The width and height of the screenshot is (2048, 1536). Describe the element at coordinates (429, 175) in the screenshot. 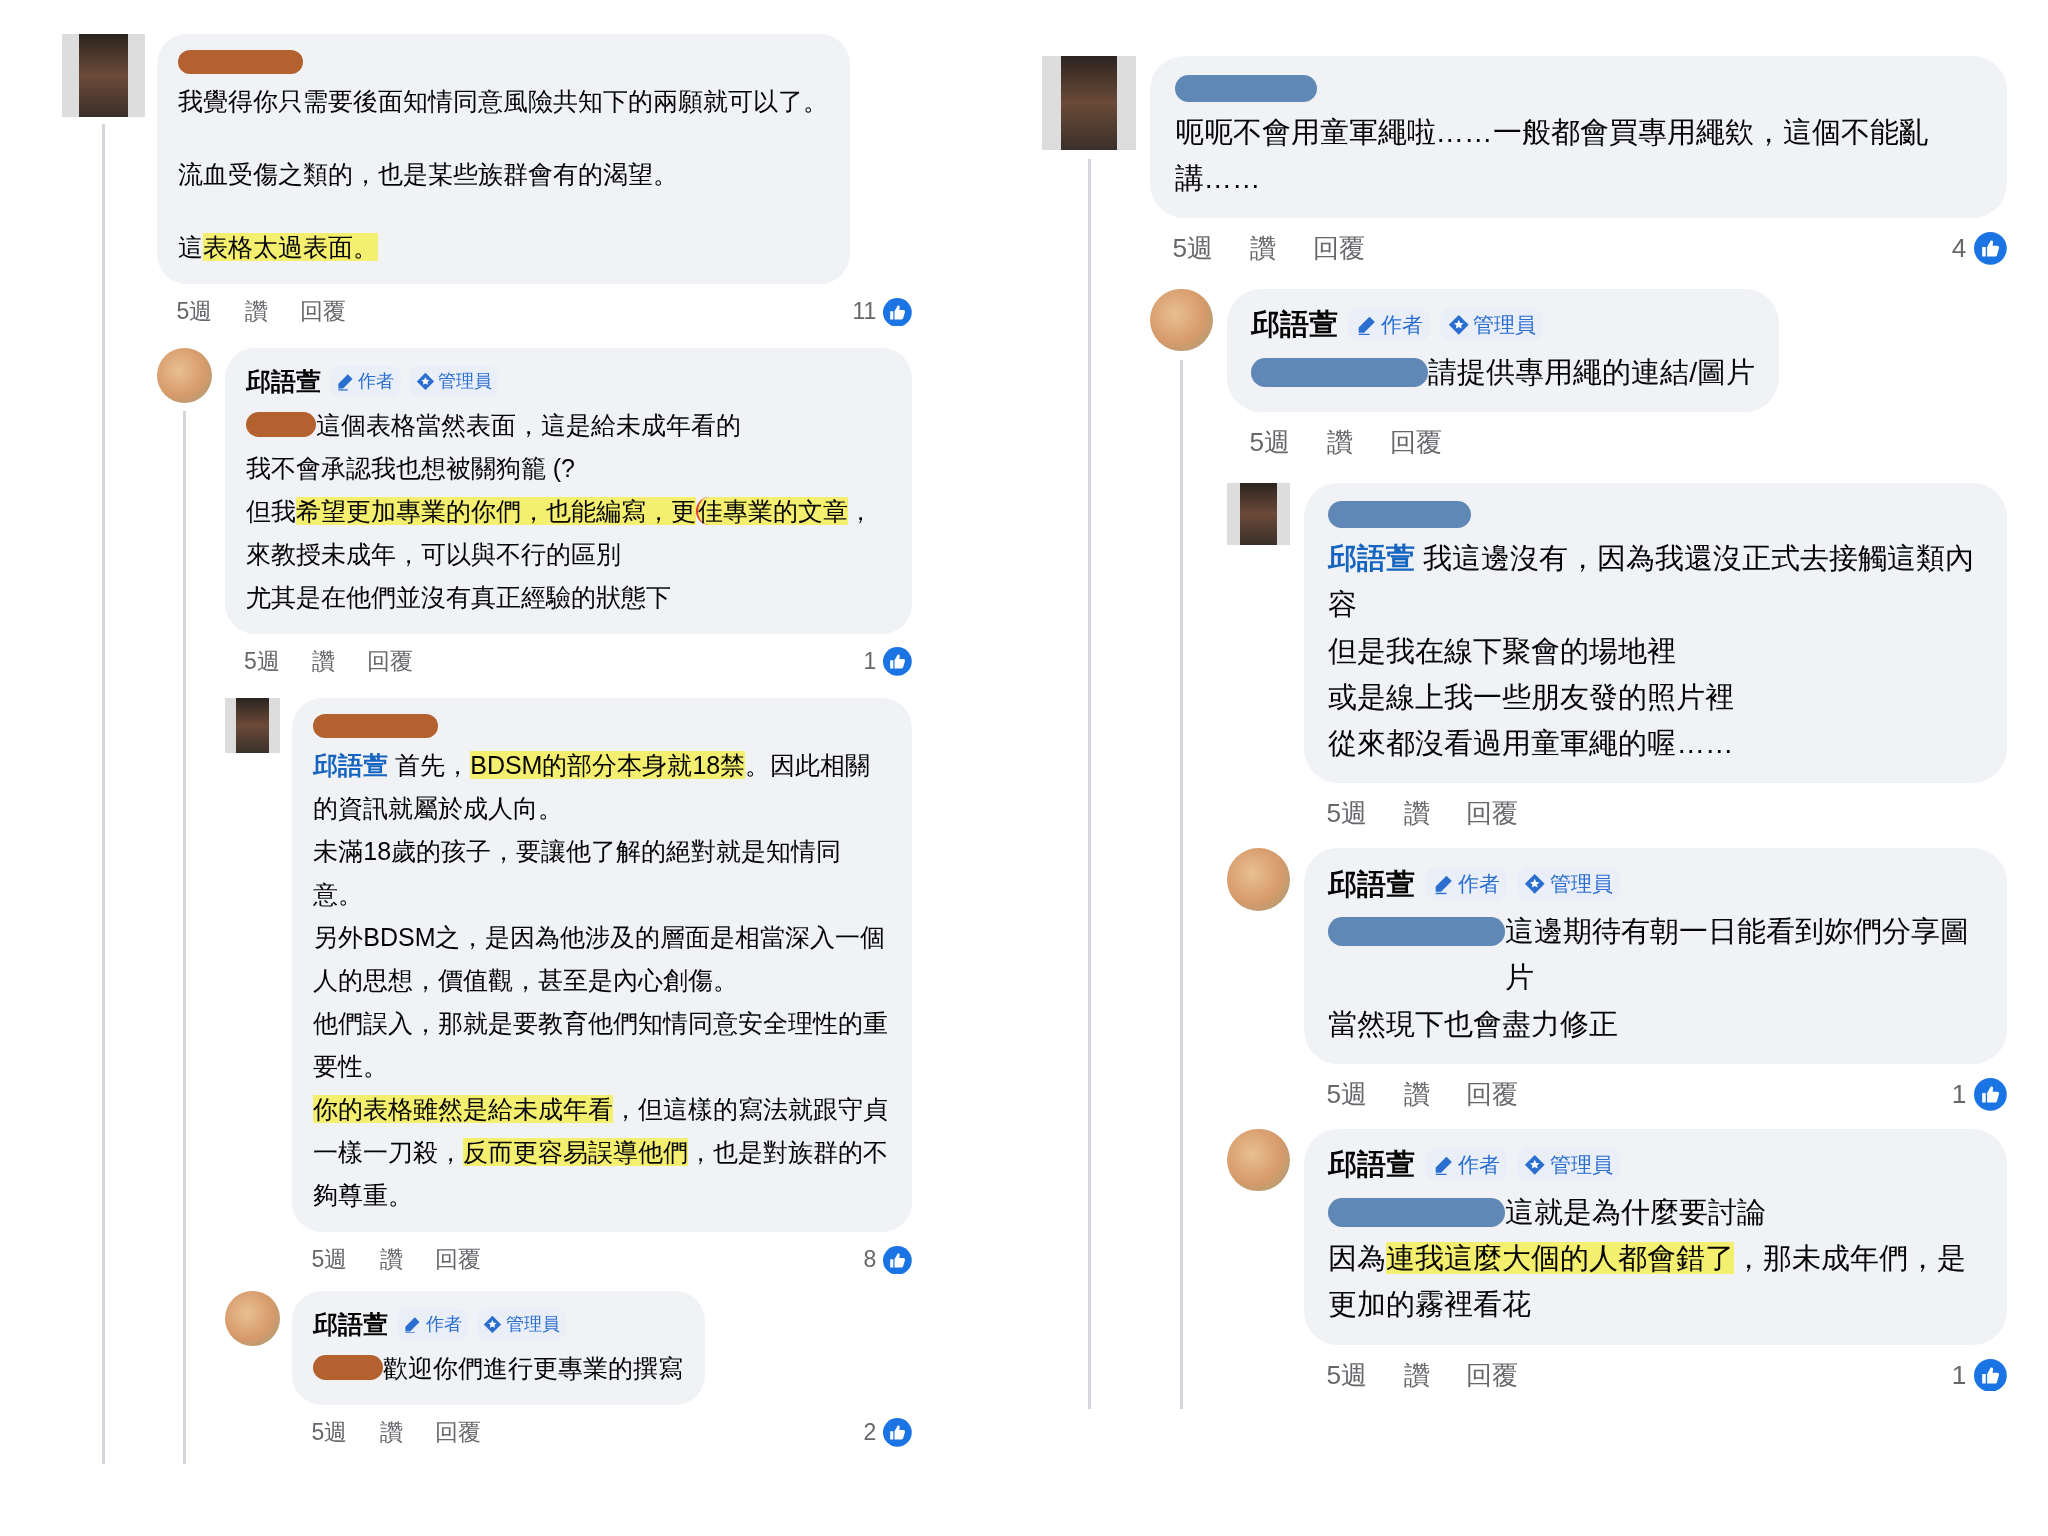

I see `comment-text: 流血受傷之類的，也是某些族群會有的渴望。` at that location.